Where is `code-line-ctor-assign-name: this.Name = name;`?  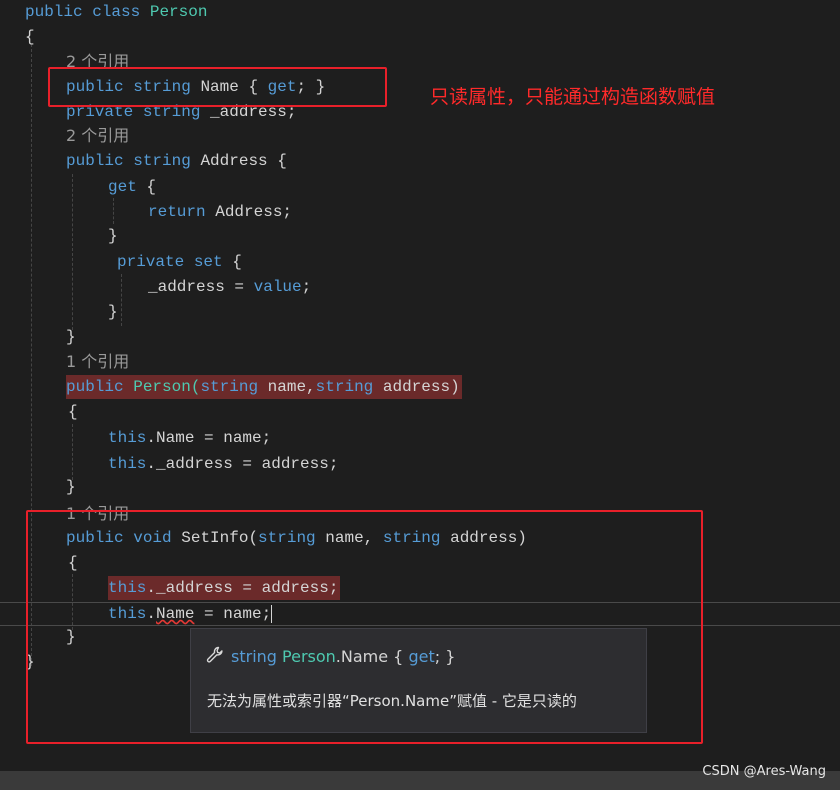 code-line-ctor-assign-name: this.Name = name; is located at coordinates (189, 438).